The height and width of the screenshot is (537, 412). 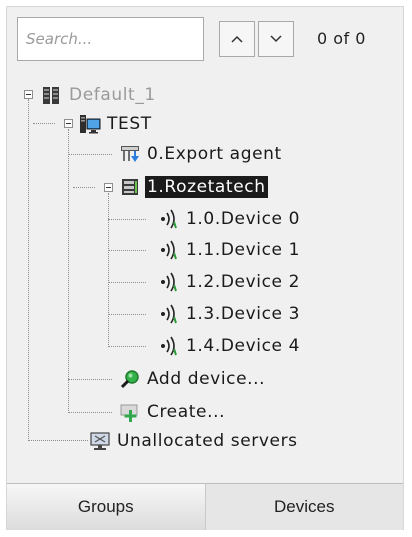 What do you see at coordinates (52, 95) in the screenshot?
I see `server-rack-icon` at bounding box center [52, 95].